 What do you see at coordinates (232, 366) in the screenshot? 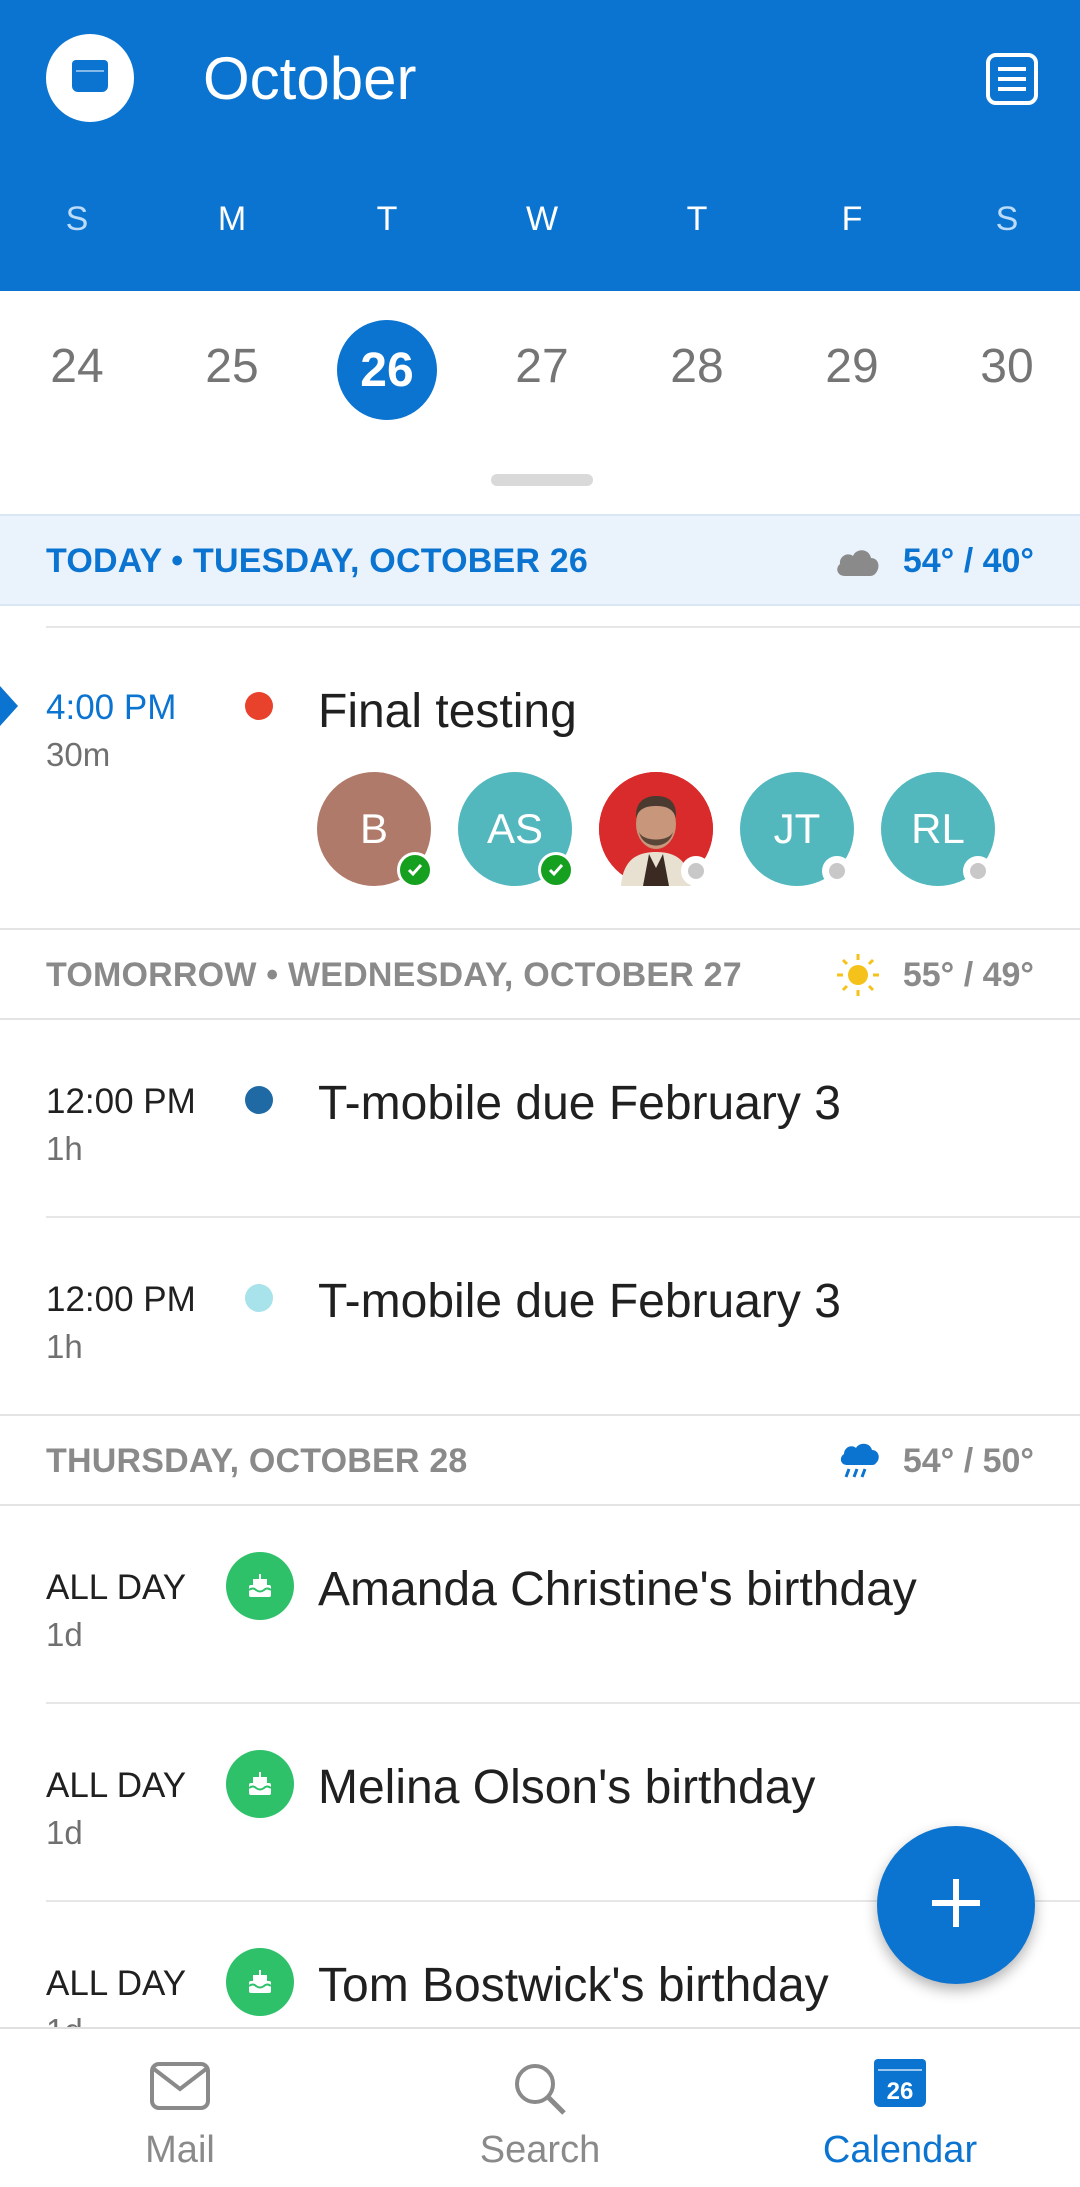
I see `date-cell: 25` at bounding box center [232, 366].